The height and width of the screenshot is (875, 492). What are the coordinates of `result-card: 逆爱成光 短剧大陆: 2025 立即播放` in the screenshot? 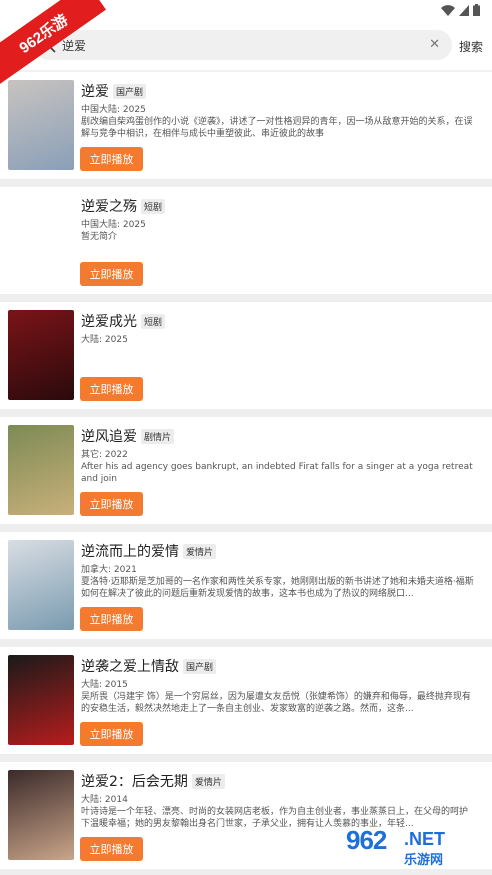 It's located at (246, 359).